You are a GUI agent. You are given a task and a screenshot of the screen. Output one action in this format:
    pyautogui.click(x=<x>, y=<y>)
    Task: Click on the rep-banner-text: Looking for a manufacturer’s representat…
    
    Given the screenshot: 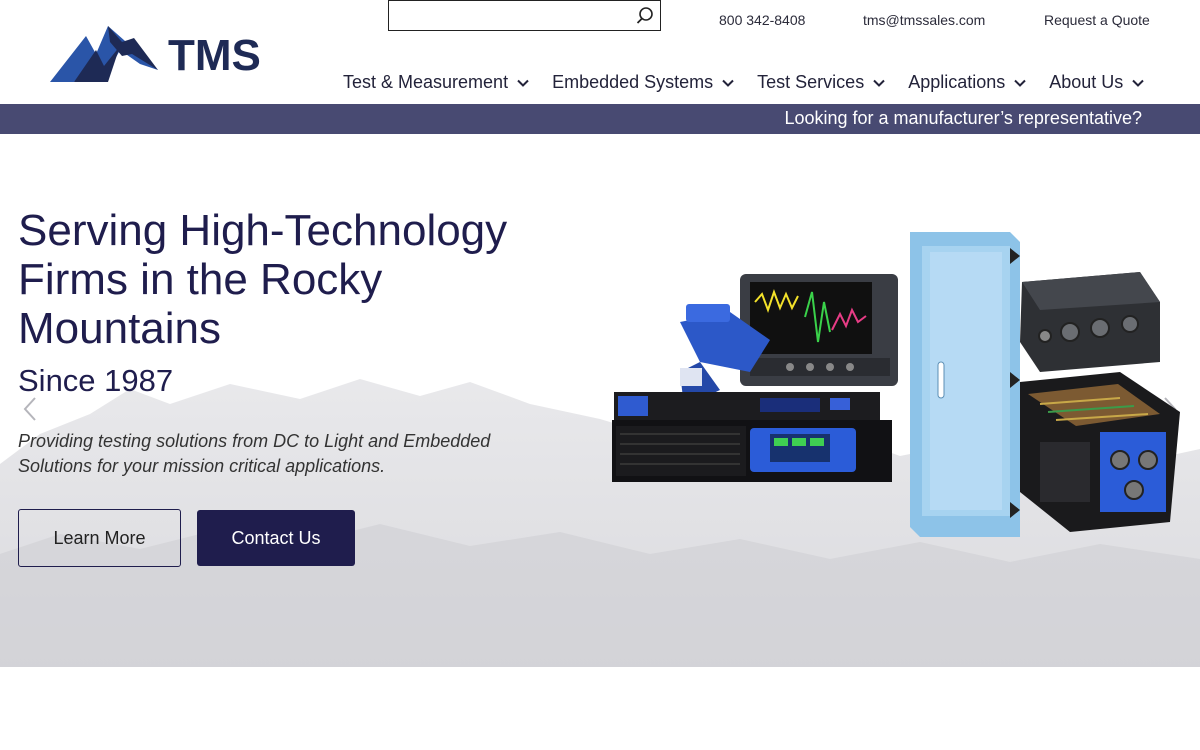 What is the action you would take?
    pyautogui.click(x=963, y=118)
    